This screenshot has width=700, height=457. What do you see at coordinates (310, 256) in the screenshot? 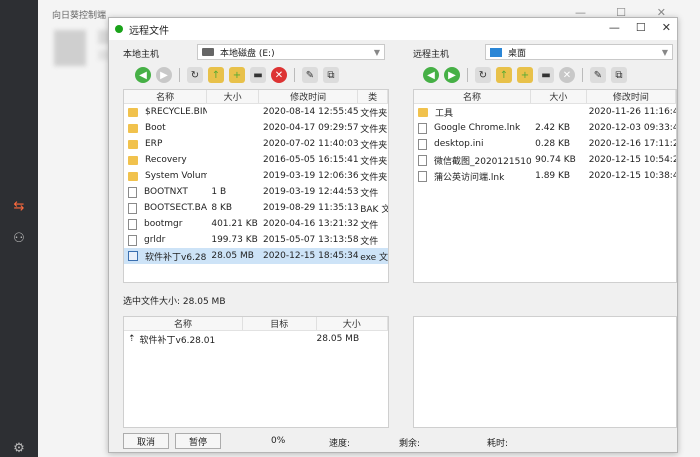
I see `file-modified: 2020-12-15 18:45:34` at bounding box center [310, 256].